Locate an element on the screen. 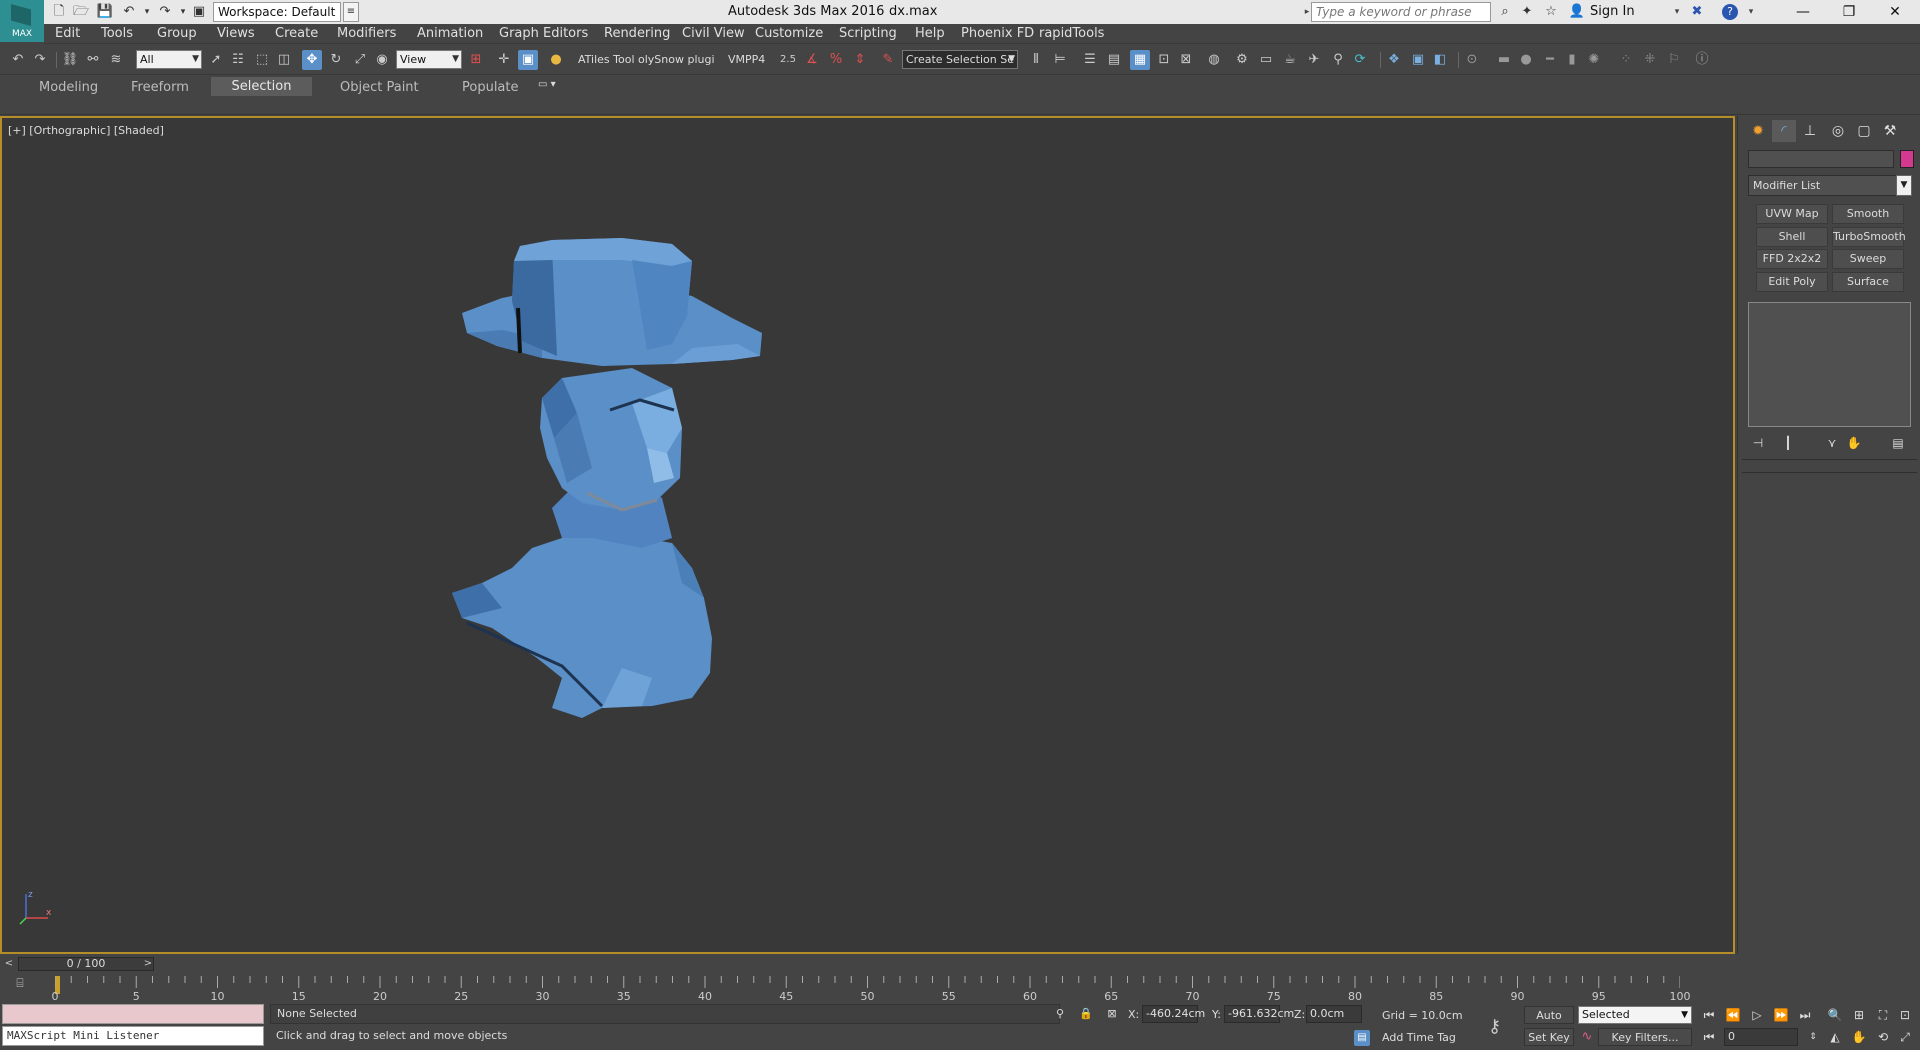  workspace-dropdown: Workspace: Default is located at coordinates (277, 12).